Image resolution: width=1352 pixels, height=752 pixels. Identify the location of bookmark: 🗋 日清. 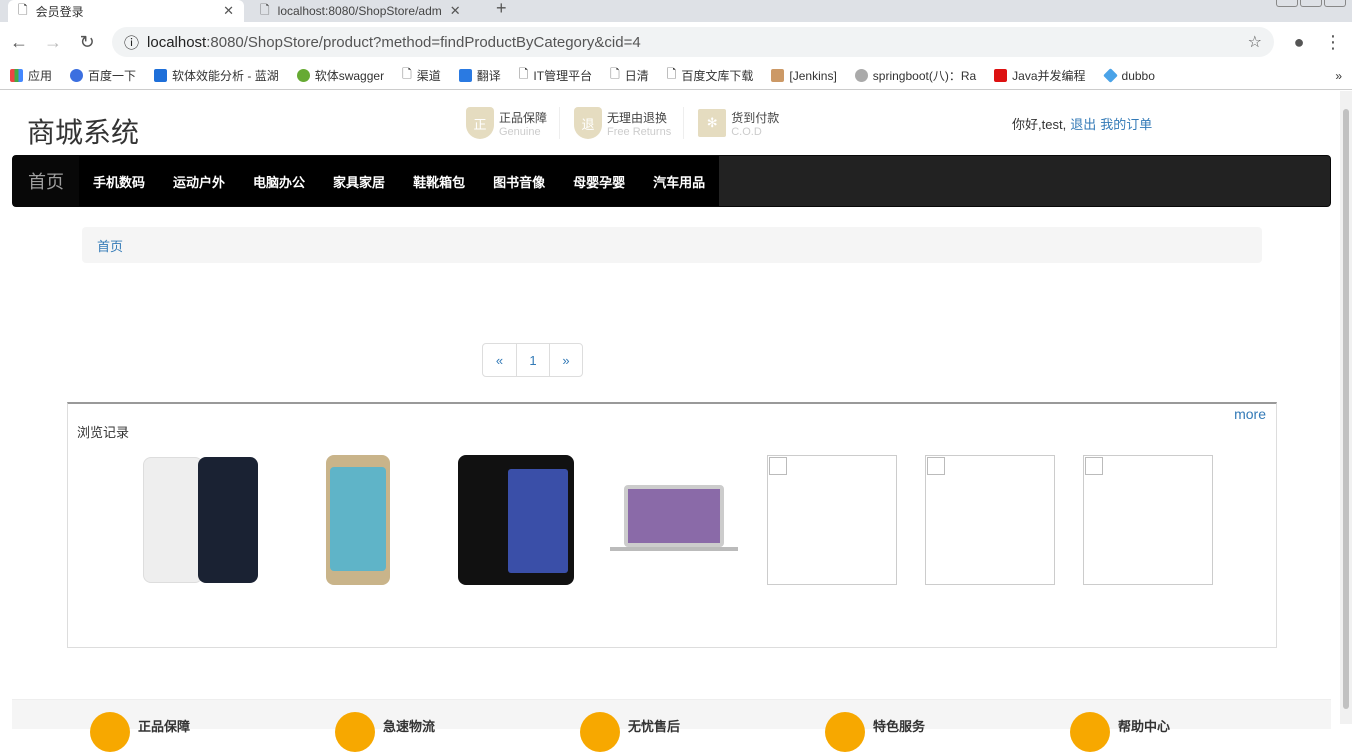
(629, 75).